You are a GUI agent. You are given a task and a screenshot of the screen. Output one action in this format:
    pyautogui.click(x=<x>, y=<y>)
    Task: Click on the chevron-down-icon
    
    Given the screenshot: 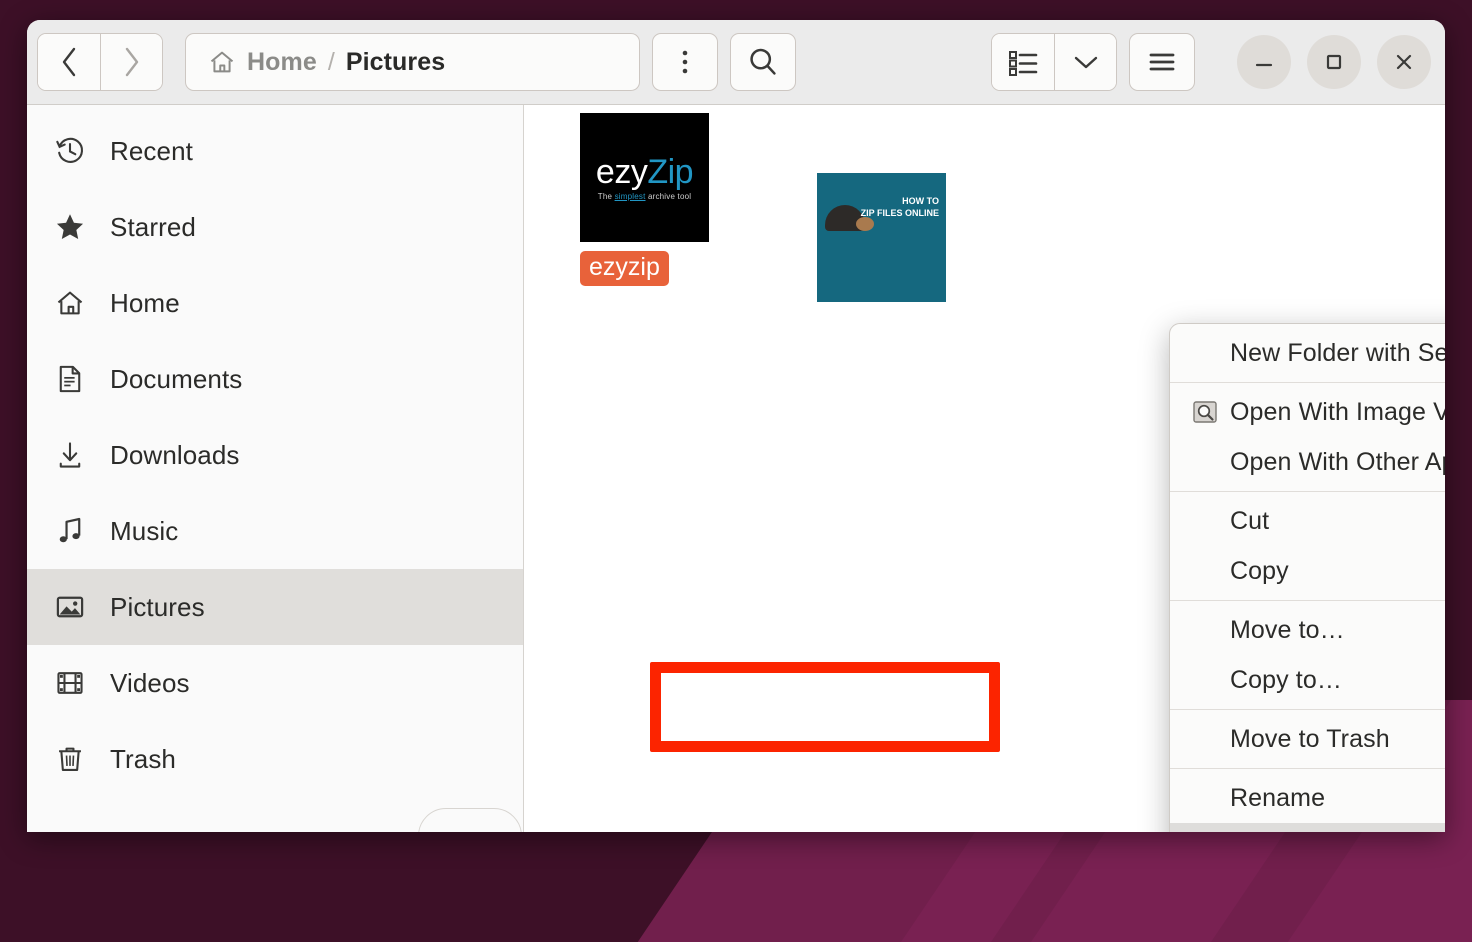 What is the action you would take?
    pyautogui.click(x=1085, y=62)
    